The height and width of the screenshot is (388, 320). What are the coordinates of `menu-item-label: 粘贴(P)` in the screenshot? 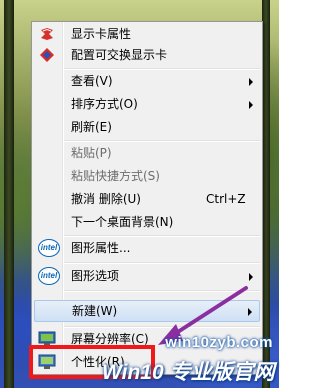 It's located at (91, 153).